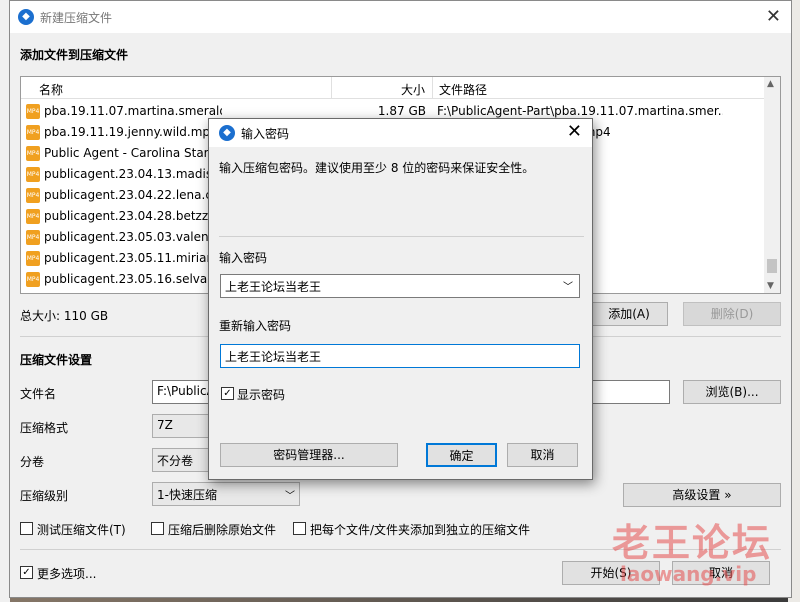  Describe the element at coordinates (26, 572) in the screenshot. I see `more-options-checkbox: ✓` at that location.